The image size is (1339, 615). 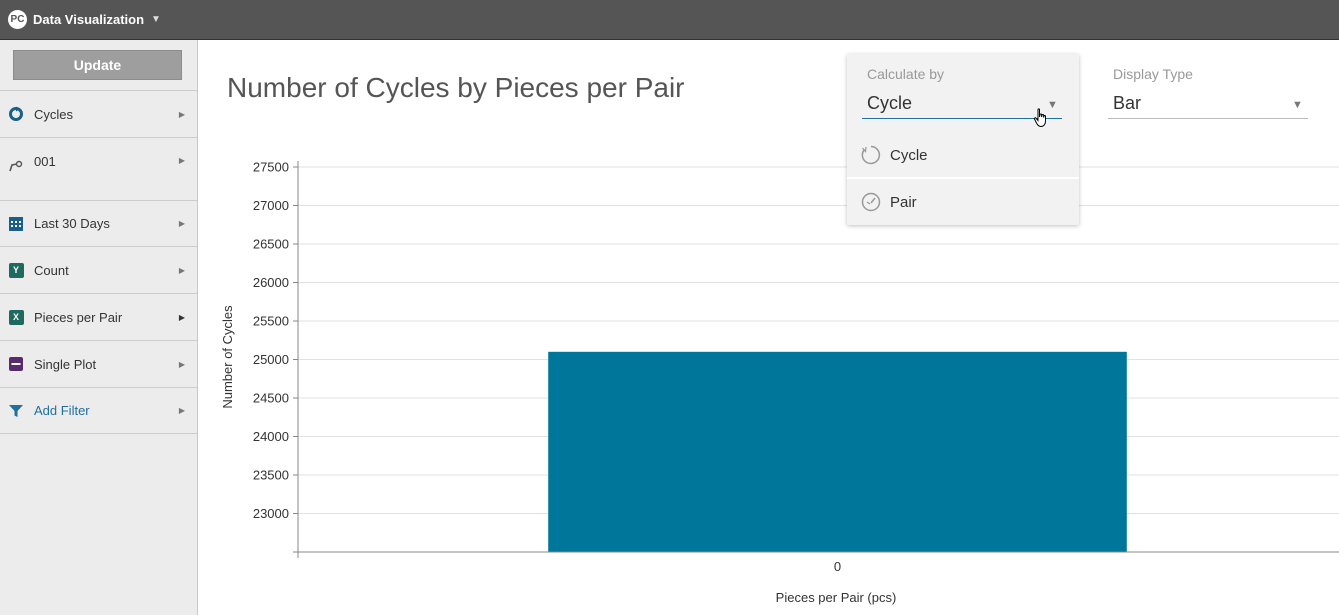 I want to click on calculate-by-value: Cycle, so click(x=889, y=103).